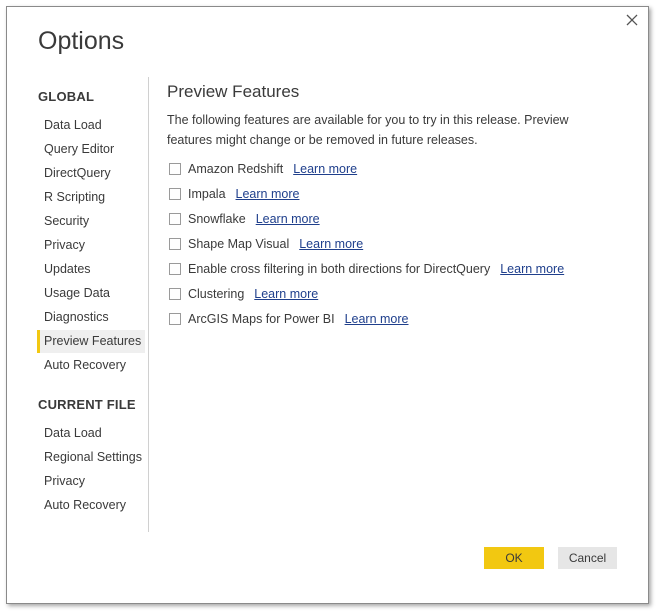 This screenshot has width=659, height=614. Describe the element at coordinates (233, 91) in the screenshot. I see `page-title: Preview Features` at that location.